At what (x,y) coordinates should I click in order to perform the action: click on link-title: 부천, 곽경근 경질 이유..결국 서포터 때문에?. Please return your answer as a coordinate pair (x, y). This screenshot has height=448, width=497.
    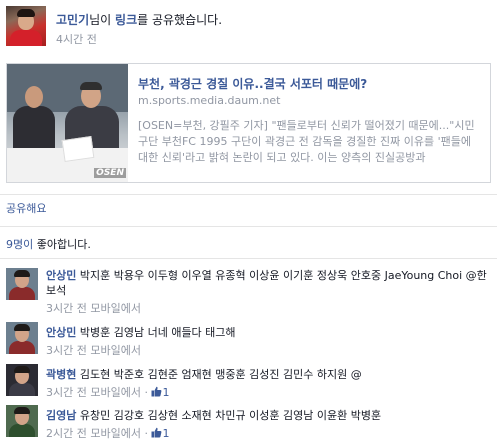
    Looking at the image, I should click on (252, 83).